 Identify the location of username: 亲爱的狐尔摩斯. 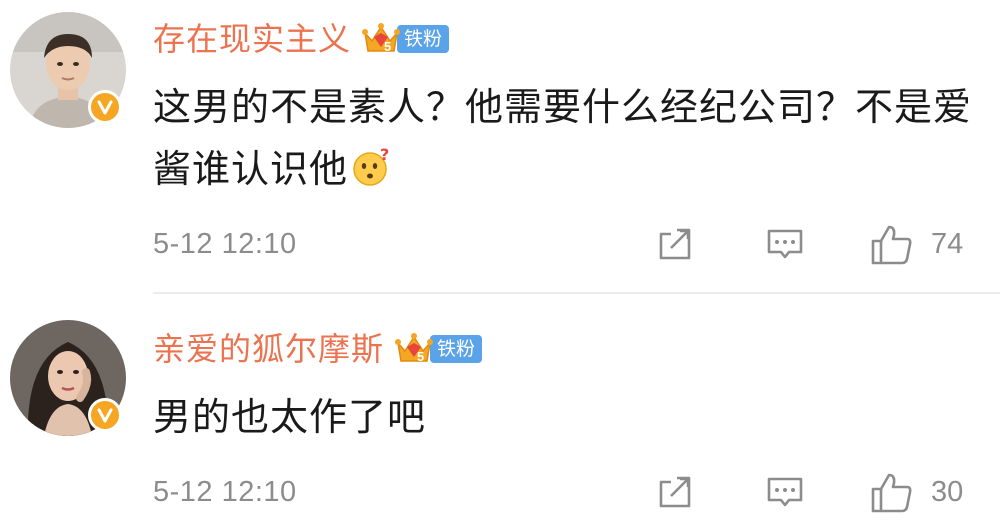
(268, 349).